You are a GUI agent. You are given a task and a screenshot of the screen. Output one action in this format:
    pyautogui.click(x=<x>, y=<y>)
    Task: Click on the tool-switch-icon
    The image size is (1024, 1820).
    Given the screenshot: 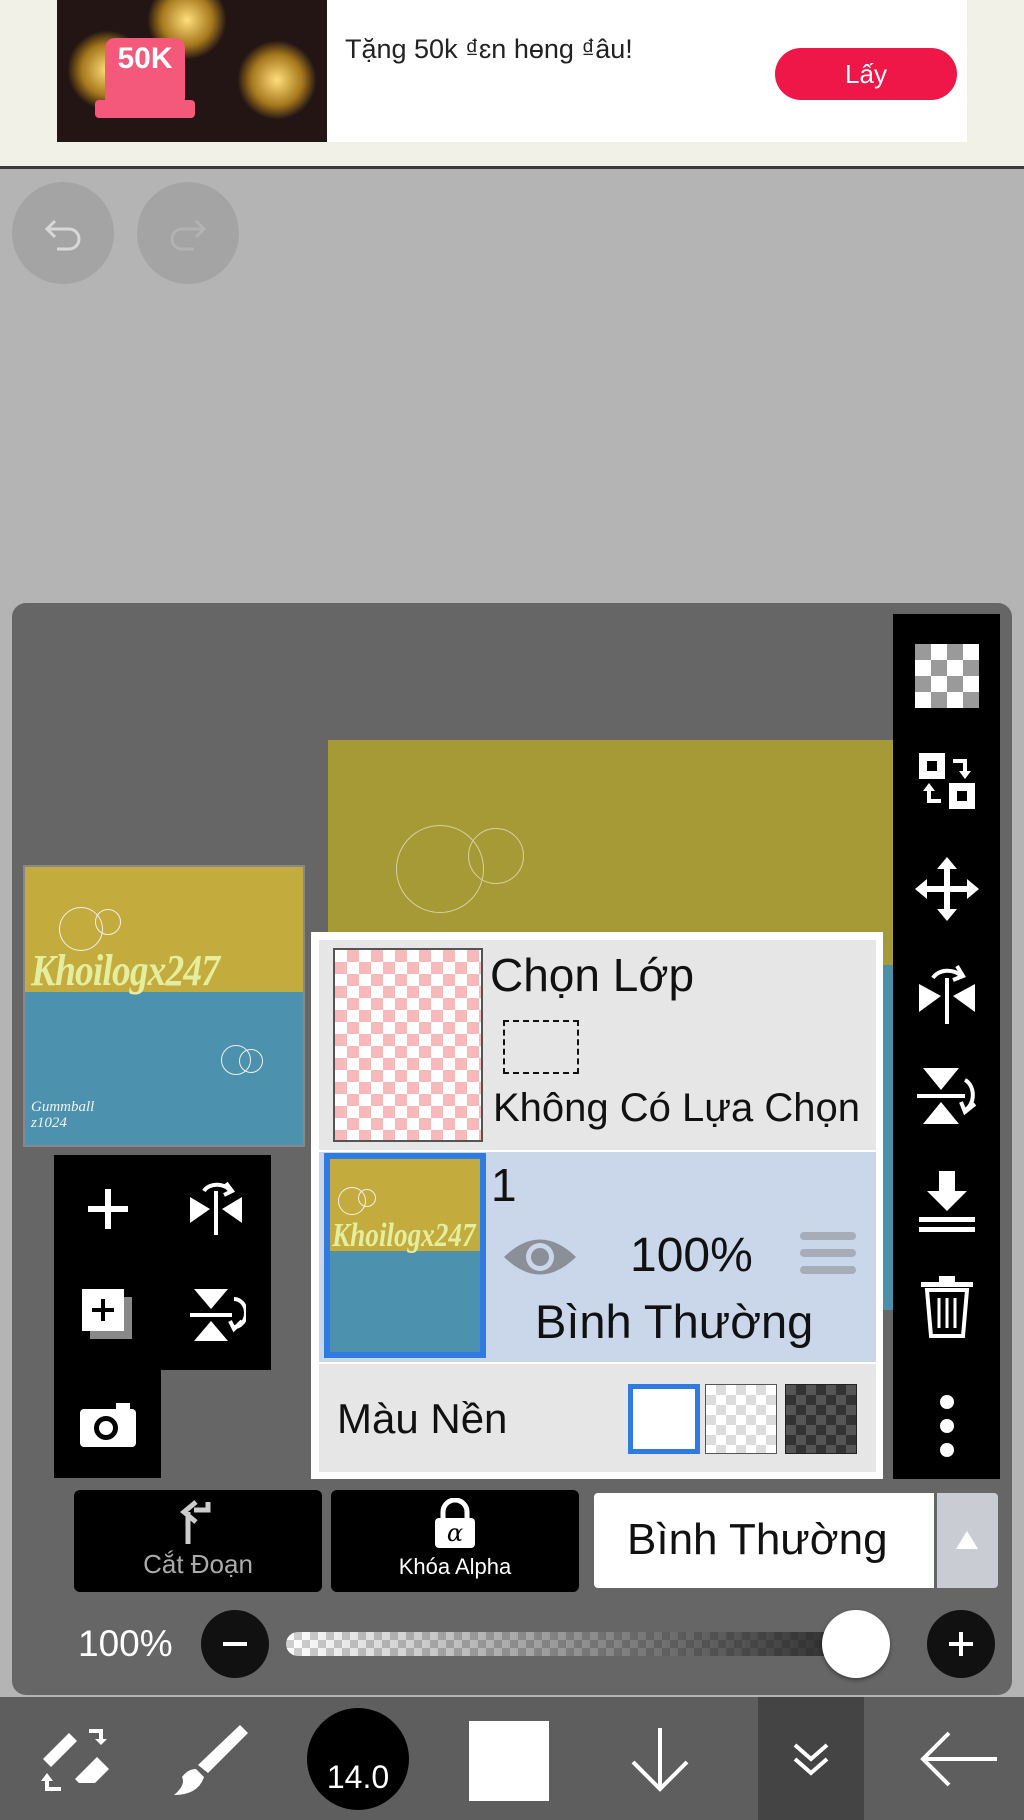 What is the action you would take?
    pyautogui.click(x=75, y=1759)
    